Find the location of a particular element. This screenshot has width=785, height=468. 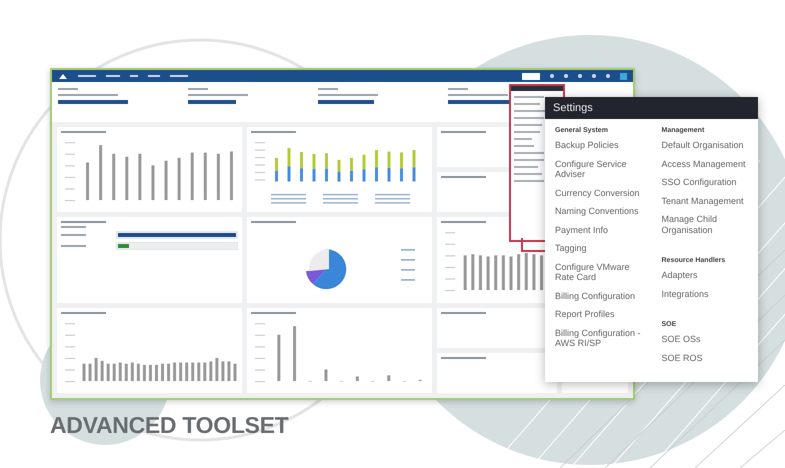

settings-menu-item: Naming Conventions is located at coordinates (603, 211).